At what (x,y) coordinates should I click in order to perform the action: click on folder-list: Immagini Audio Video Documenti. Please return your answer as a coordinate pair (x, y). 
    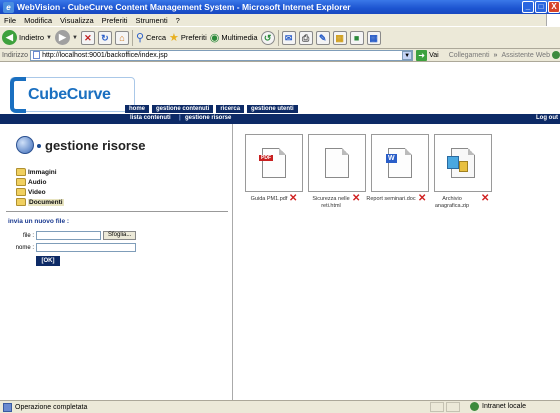
    Looking at the image, I should click on (40, 187).